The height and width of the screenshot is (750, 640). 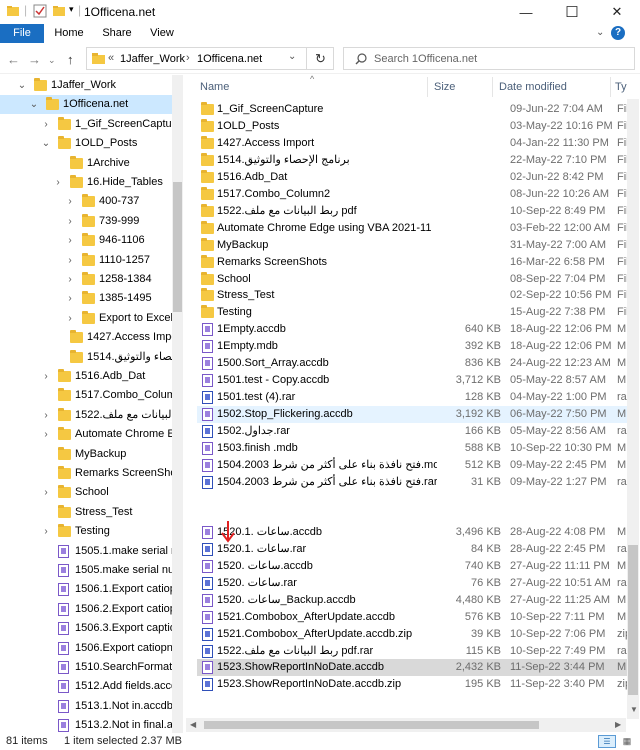 I want to click on file-row: 1517.Combo_Column2 08-Jun-22 10:26 AM Fil, so click(x=413, y=194).